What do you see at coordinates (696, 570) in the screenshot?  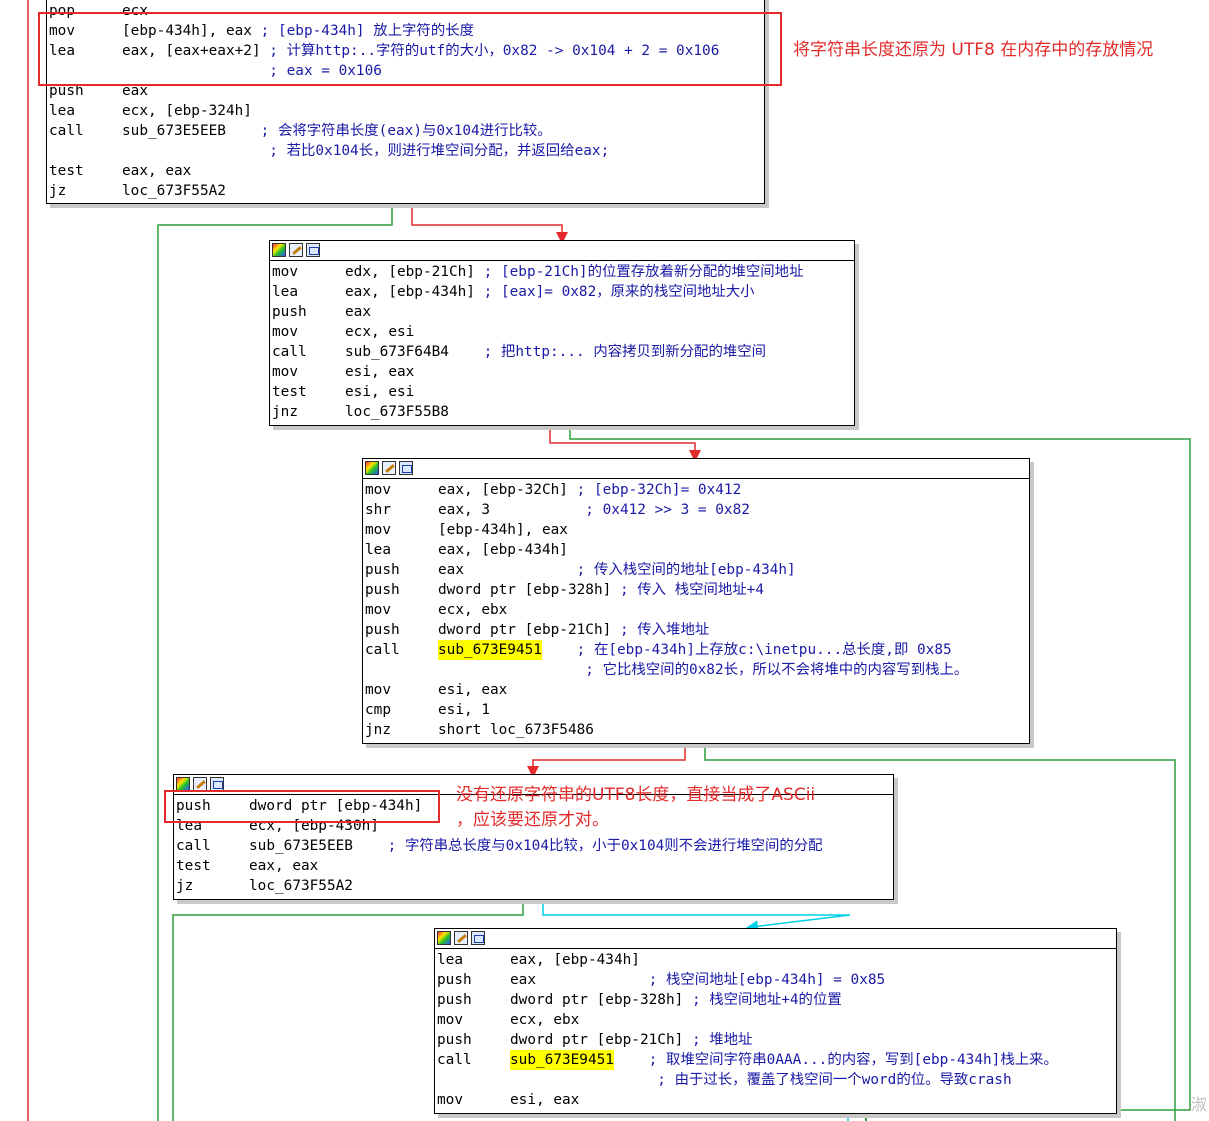 I see `asm-line: push eax ; 传入栈空间的地址[ebp-434h]` at bounding box center [696, 570].